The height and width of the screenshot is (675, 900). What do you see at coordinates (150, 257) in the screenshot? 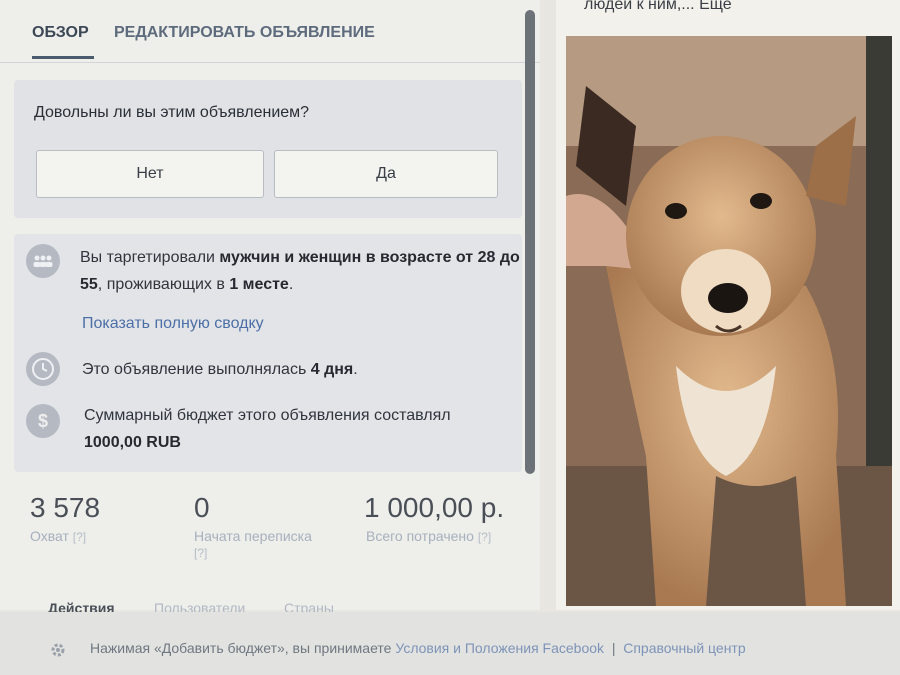
I see `targeting-text: Вы таргетировали` at bounding box center [150, 257].